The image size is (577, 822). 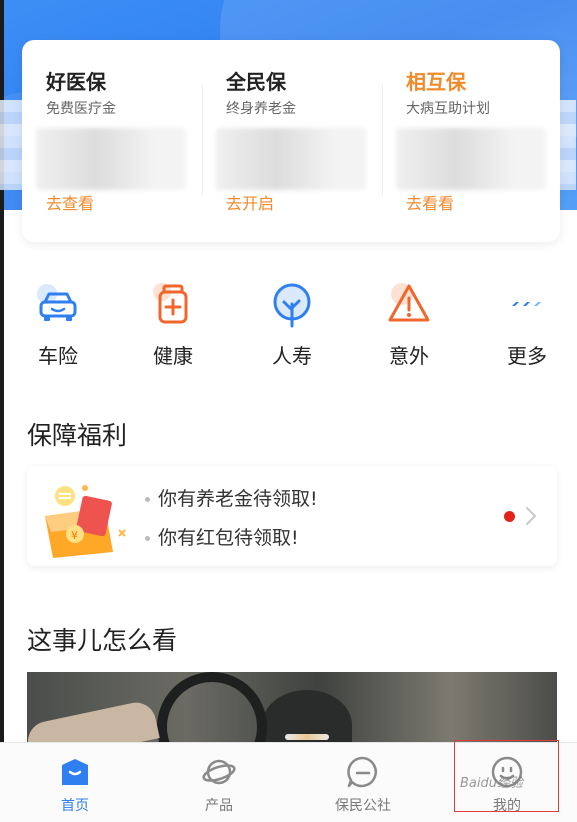 What do you see at coordinates (409, 327) in the screenshot?
I see `category-accident: 意外` at bounding box center [409, 327].